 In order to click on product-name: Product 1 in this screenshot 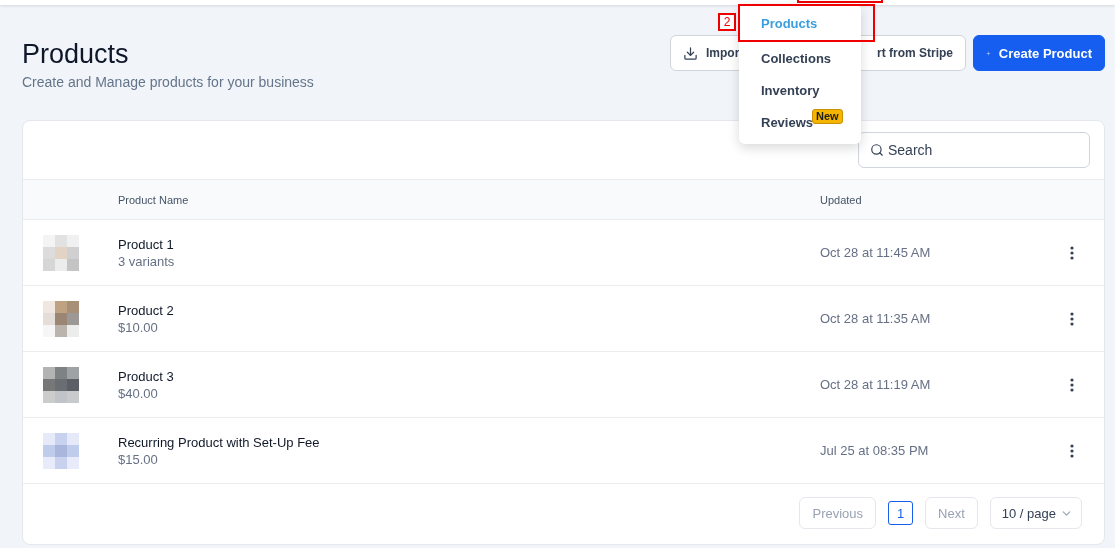, I will do `click(146, 244)`.